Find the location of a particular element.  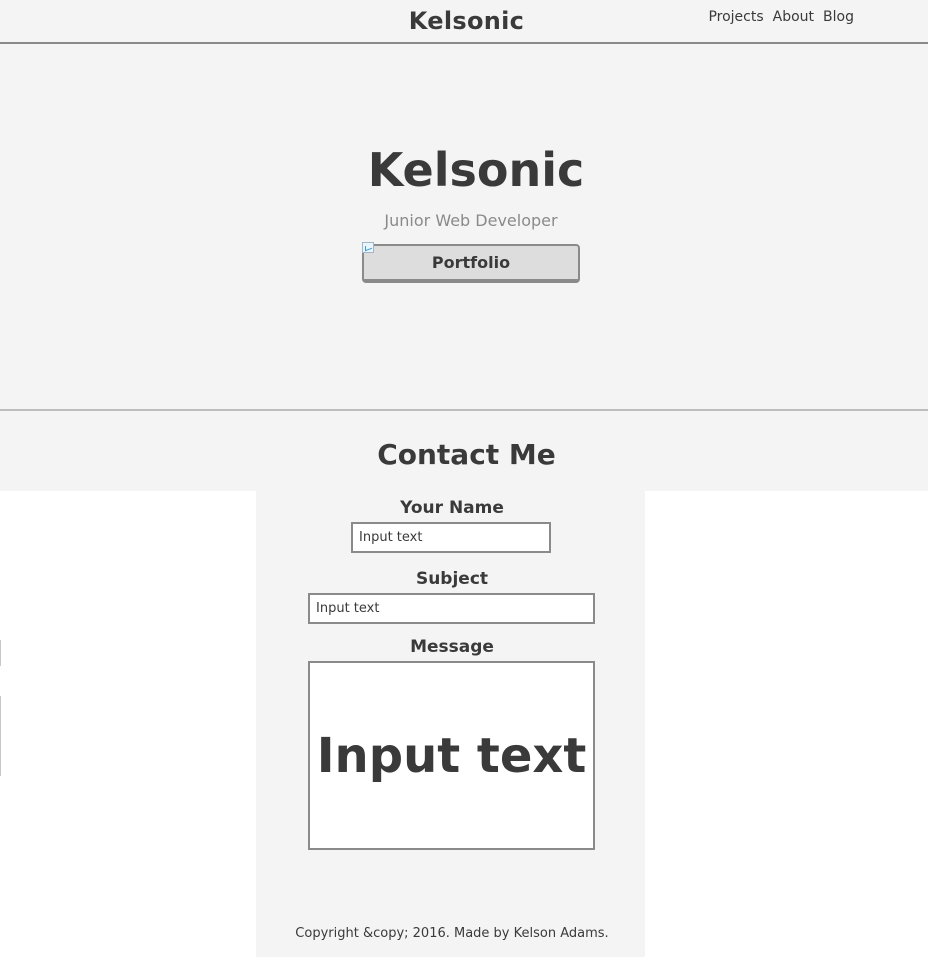

hero-subtitle: Junior Web Developer is located at coordinates (471, 220).